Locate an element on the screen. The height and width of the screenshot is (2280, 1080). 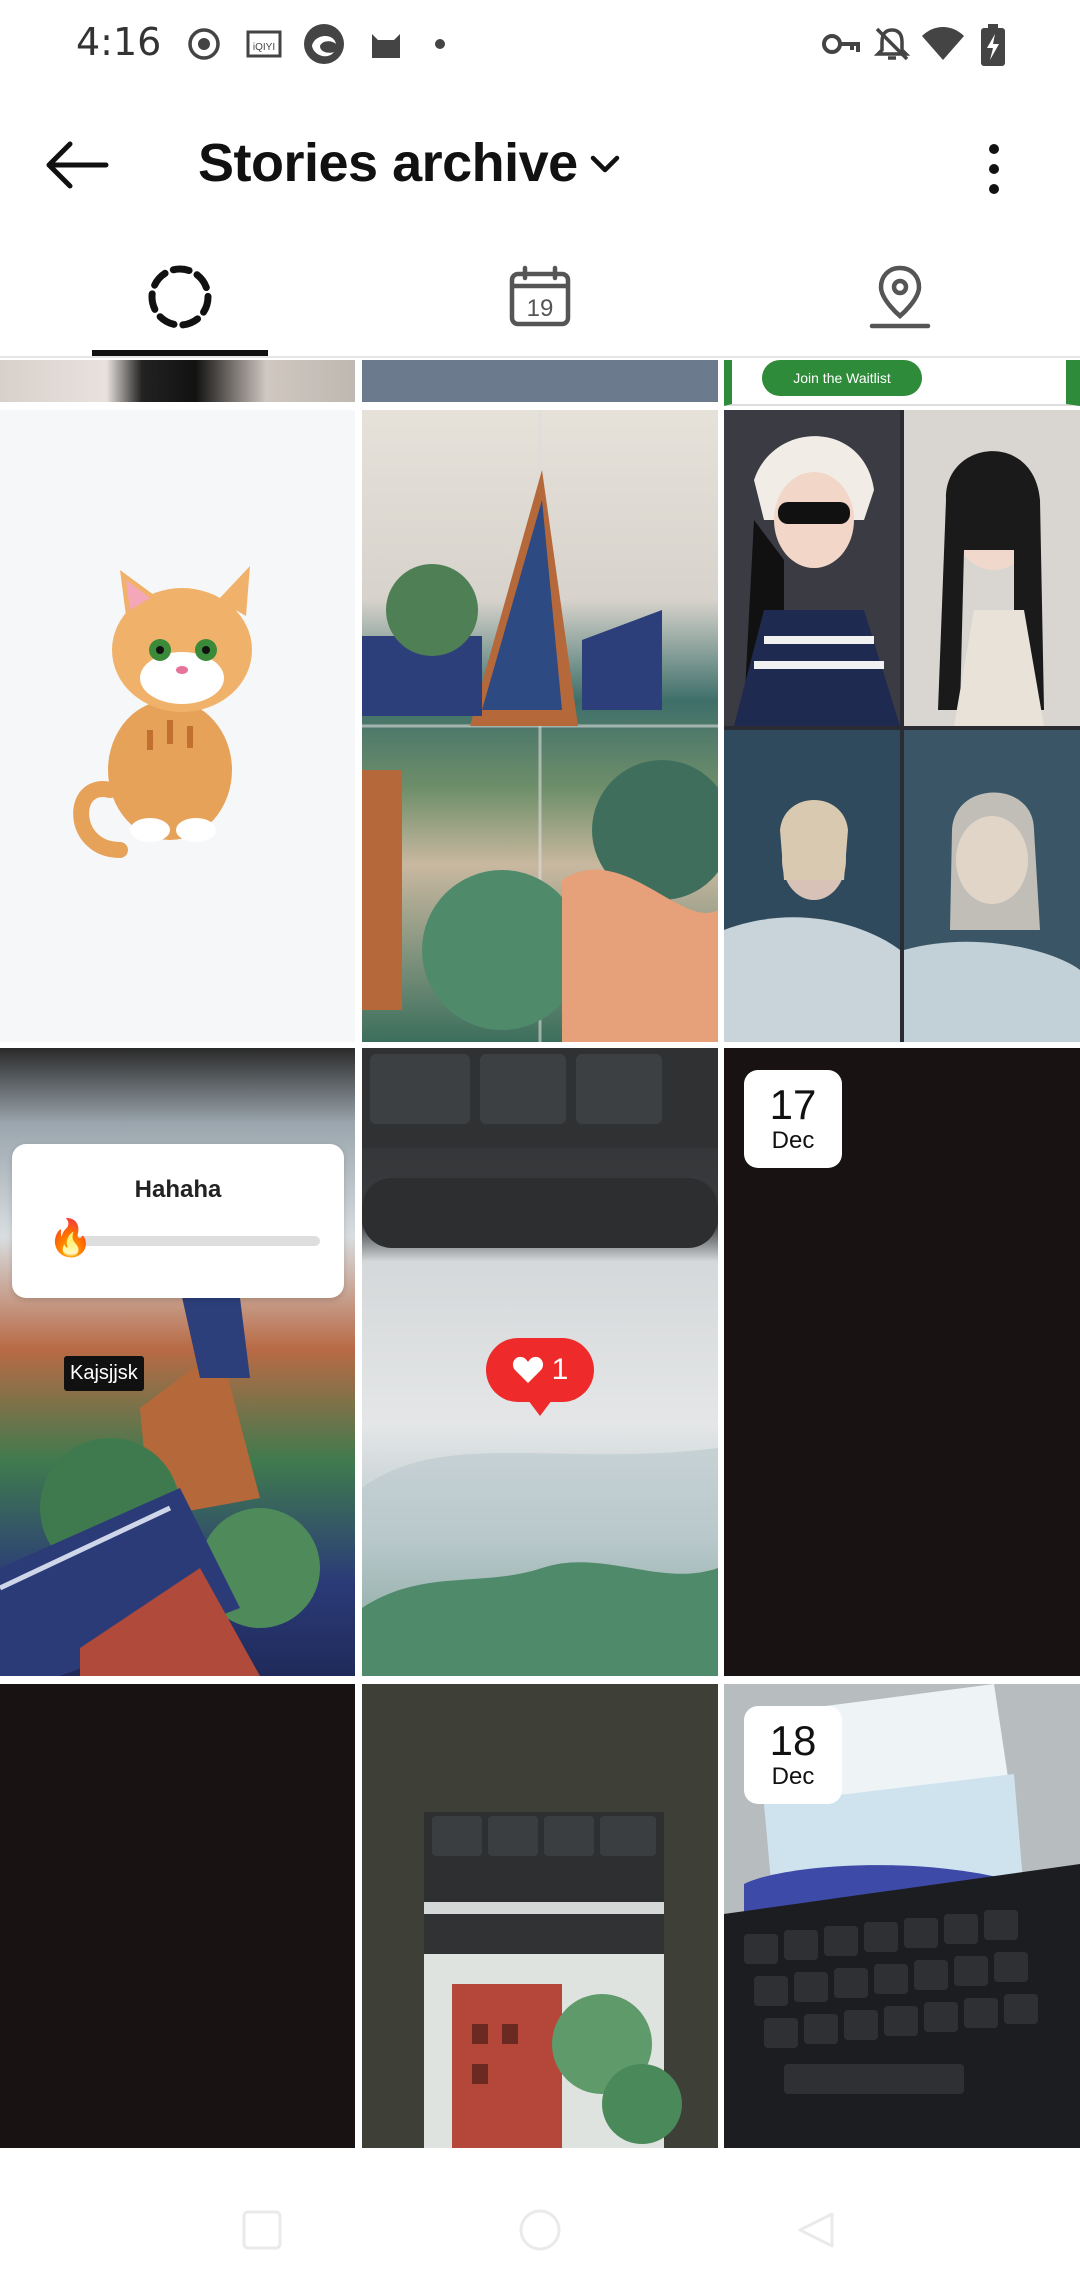
square-recent-icon is located at coordinates (262, 2230).